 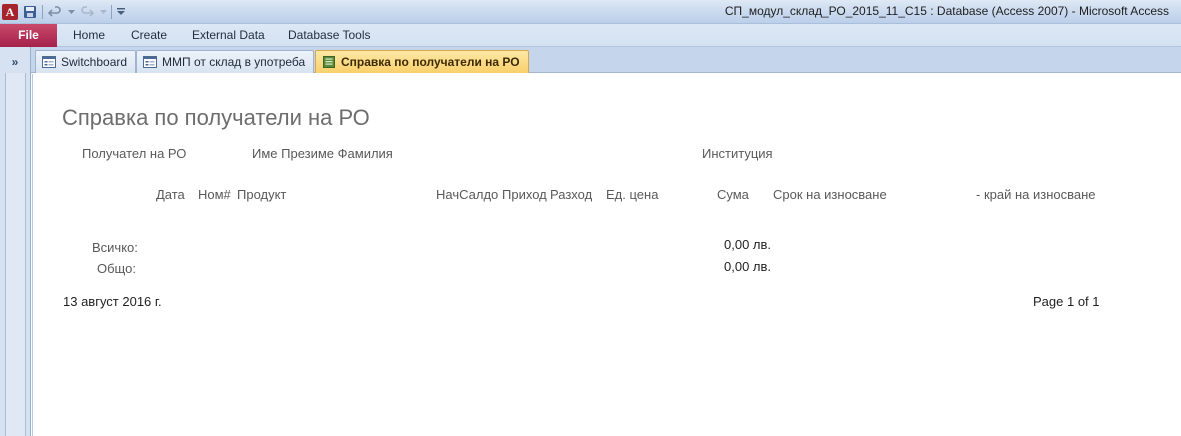 What do you see at coordinates (15, 254) in the screenshot?
I see `navigation-pane-bar` at bounding box center [15, 254].